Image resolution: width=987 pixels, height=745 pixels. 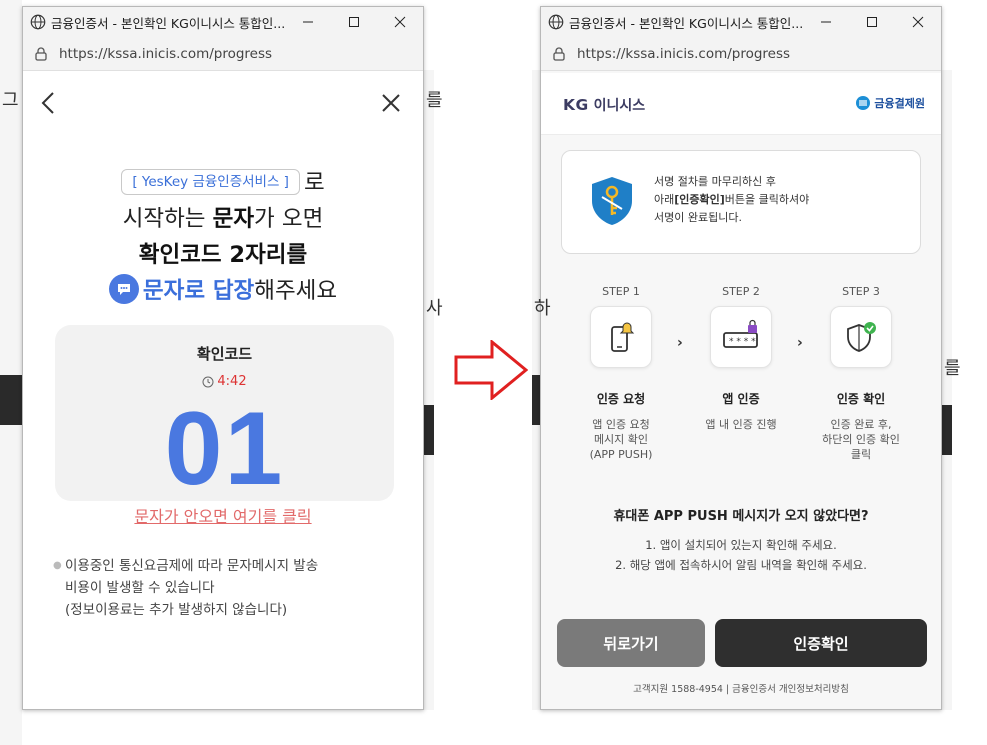 I want to click on background-page-right-edge, so click(x=947, y=390).